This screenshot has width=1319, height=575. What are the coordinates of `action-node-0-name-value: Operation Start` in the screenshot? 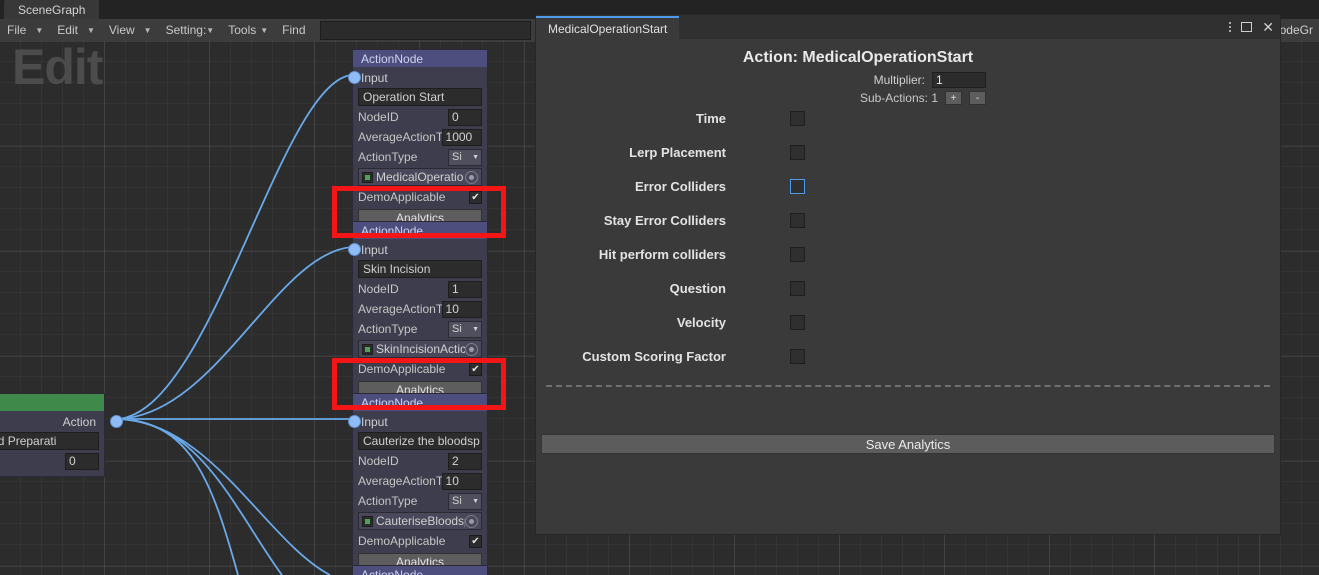 It's located at (404, 97).